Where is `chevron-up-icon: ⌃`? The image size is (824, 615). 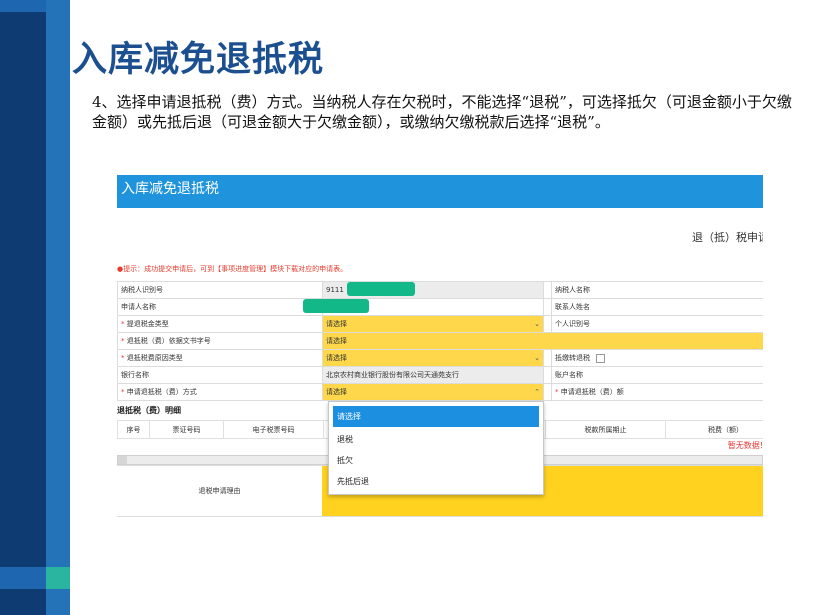
chevron-up-icon: ⌃ is located at coordinates (537, 392).